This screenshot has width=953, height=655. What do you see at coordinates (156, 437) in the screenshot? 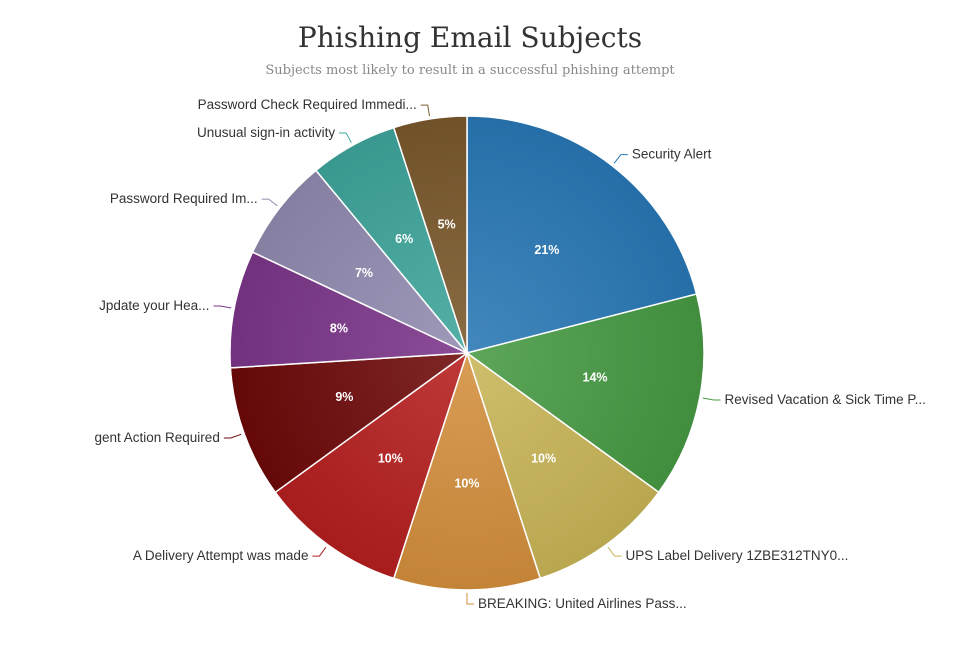
I see `slice-label: gent Action Required` at bounding box center [156, 437].